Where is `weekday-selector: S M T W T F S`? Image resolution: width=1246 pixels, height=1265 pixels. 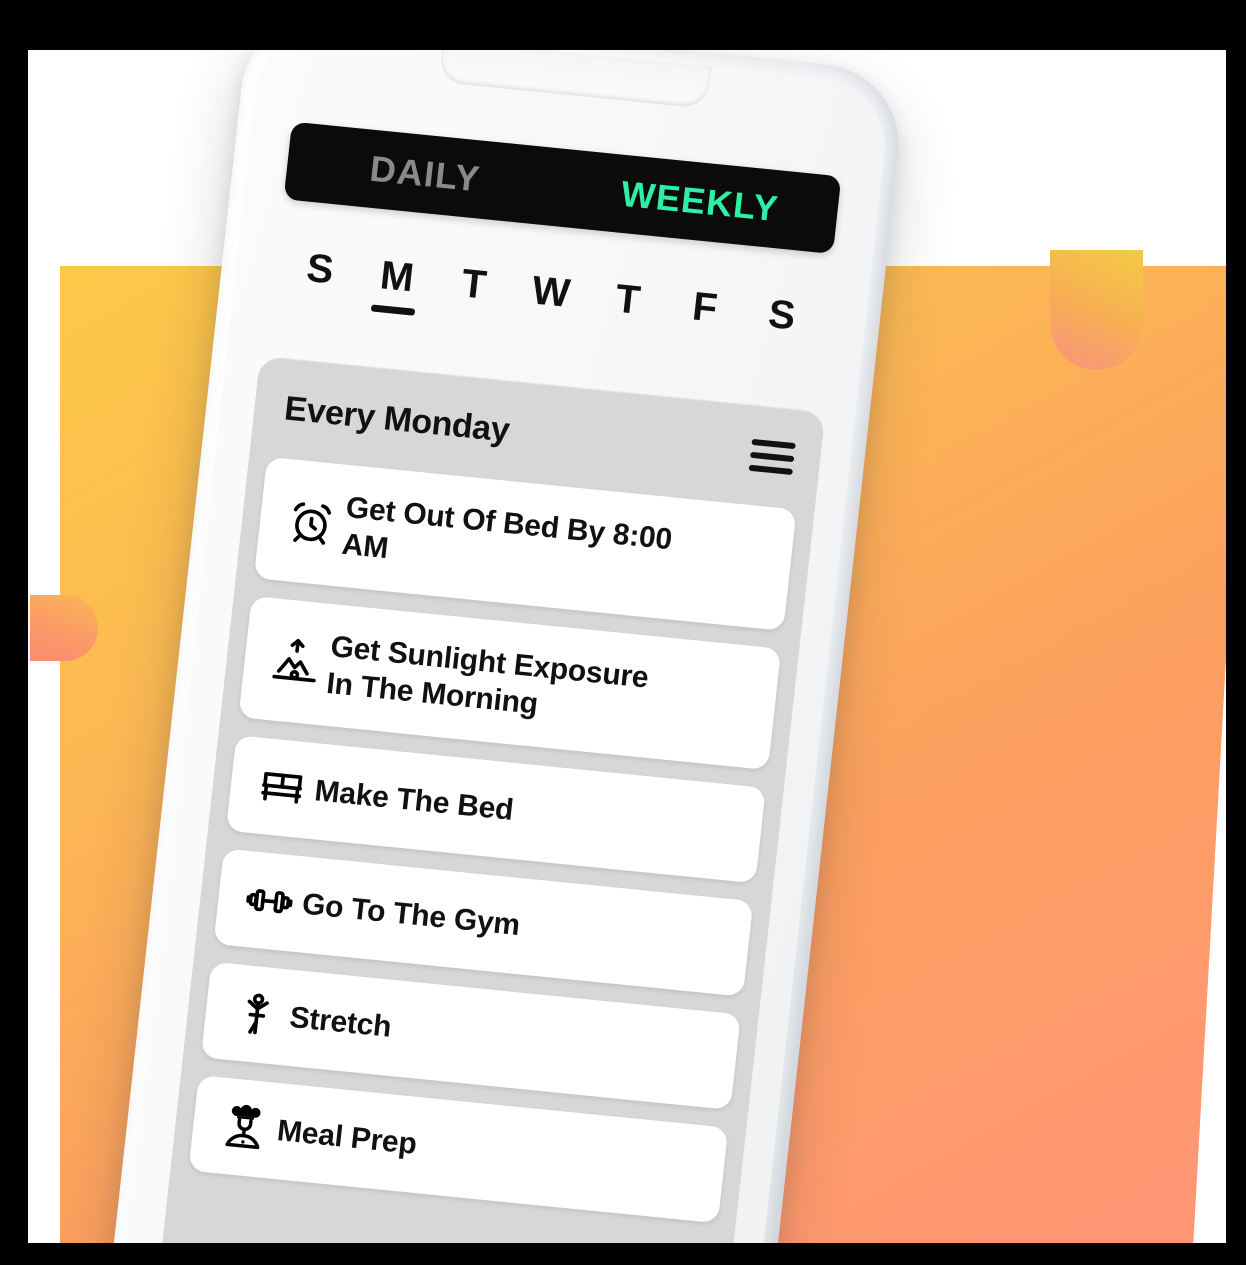
weekday-selector: S M T W T F S is located at coordinates (549, 310).